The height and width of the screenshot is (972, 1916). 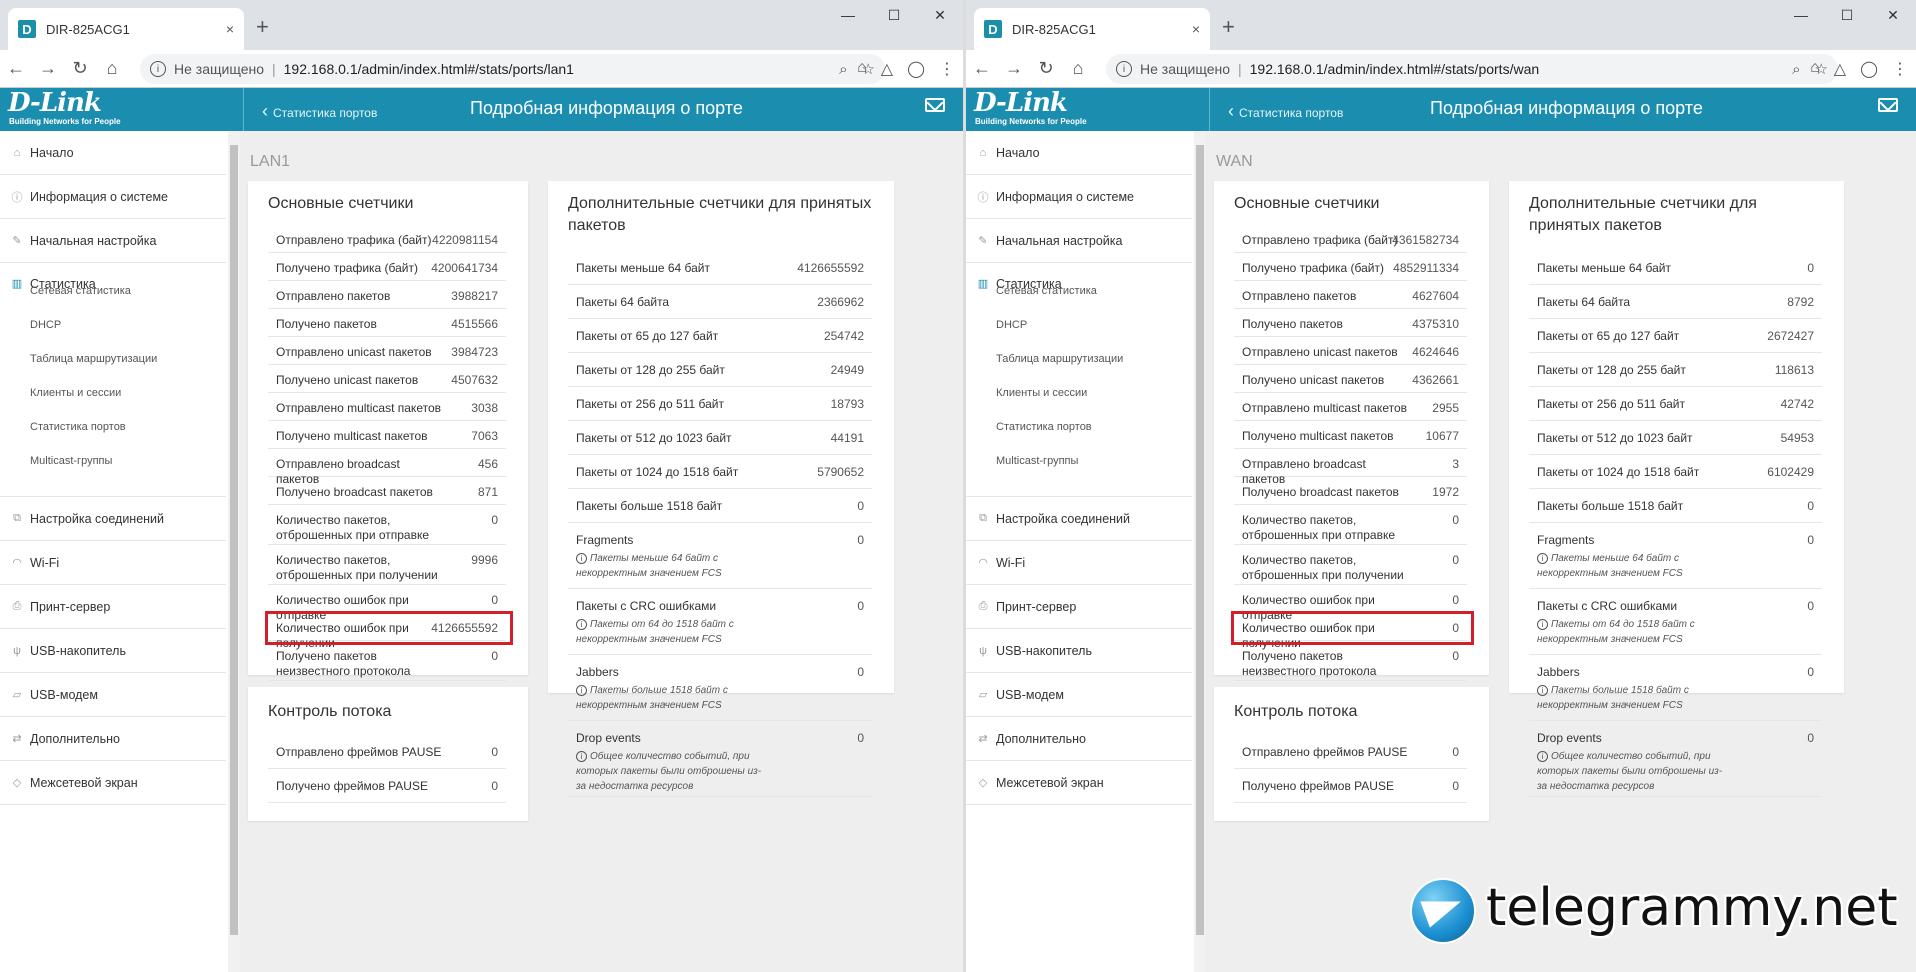 What do you see at coordinates (17, 241) in the screenshot?
I see `wrench-icon: ✎` at bounding box center [17, 241].